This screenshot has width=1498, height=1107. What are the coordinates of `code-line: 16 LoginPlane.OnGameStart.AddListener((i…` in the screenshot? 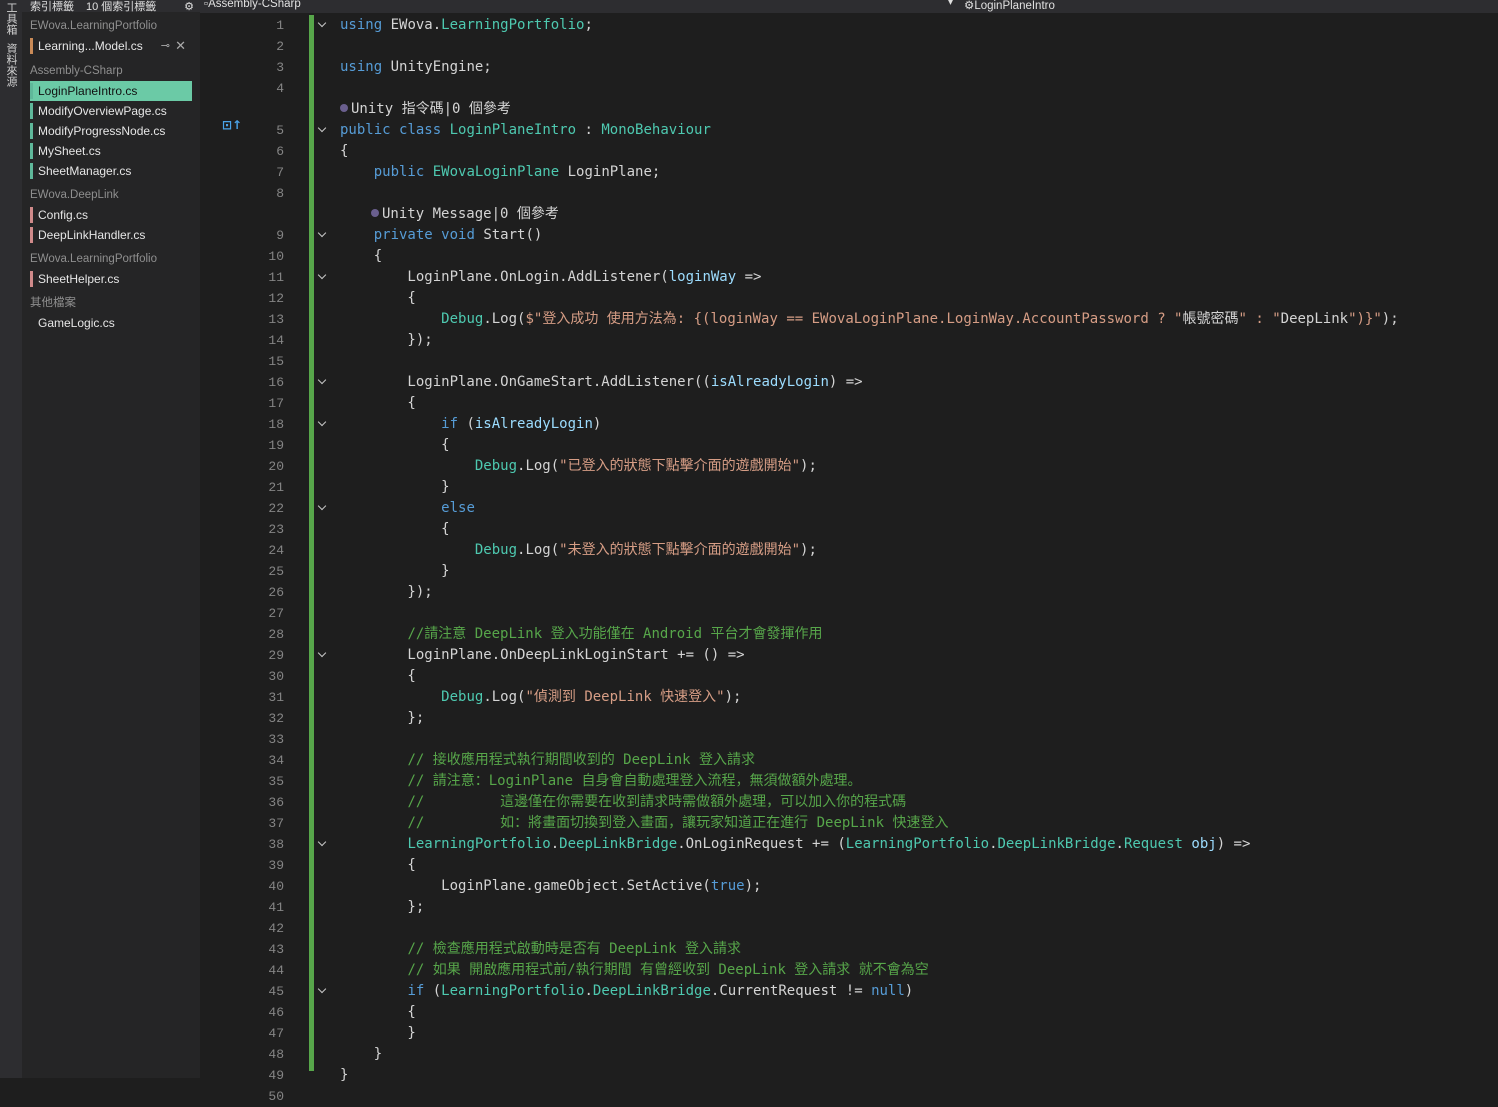 It's located at (849, 382).